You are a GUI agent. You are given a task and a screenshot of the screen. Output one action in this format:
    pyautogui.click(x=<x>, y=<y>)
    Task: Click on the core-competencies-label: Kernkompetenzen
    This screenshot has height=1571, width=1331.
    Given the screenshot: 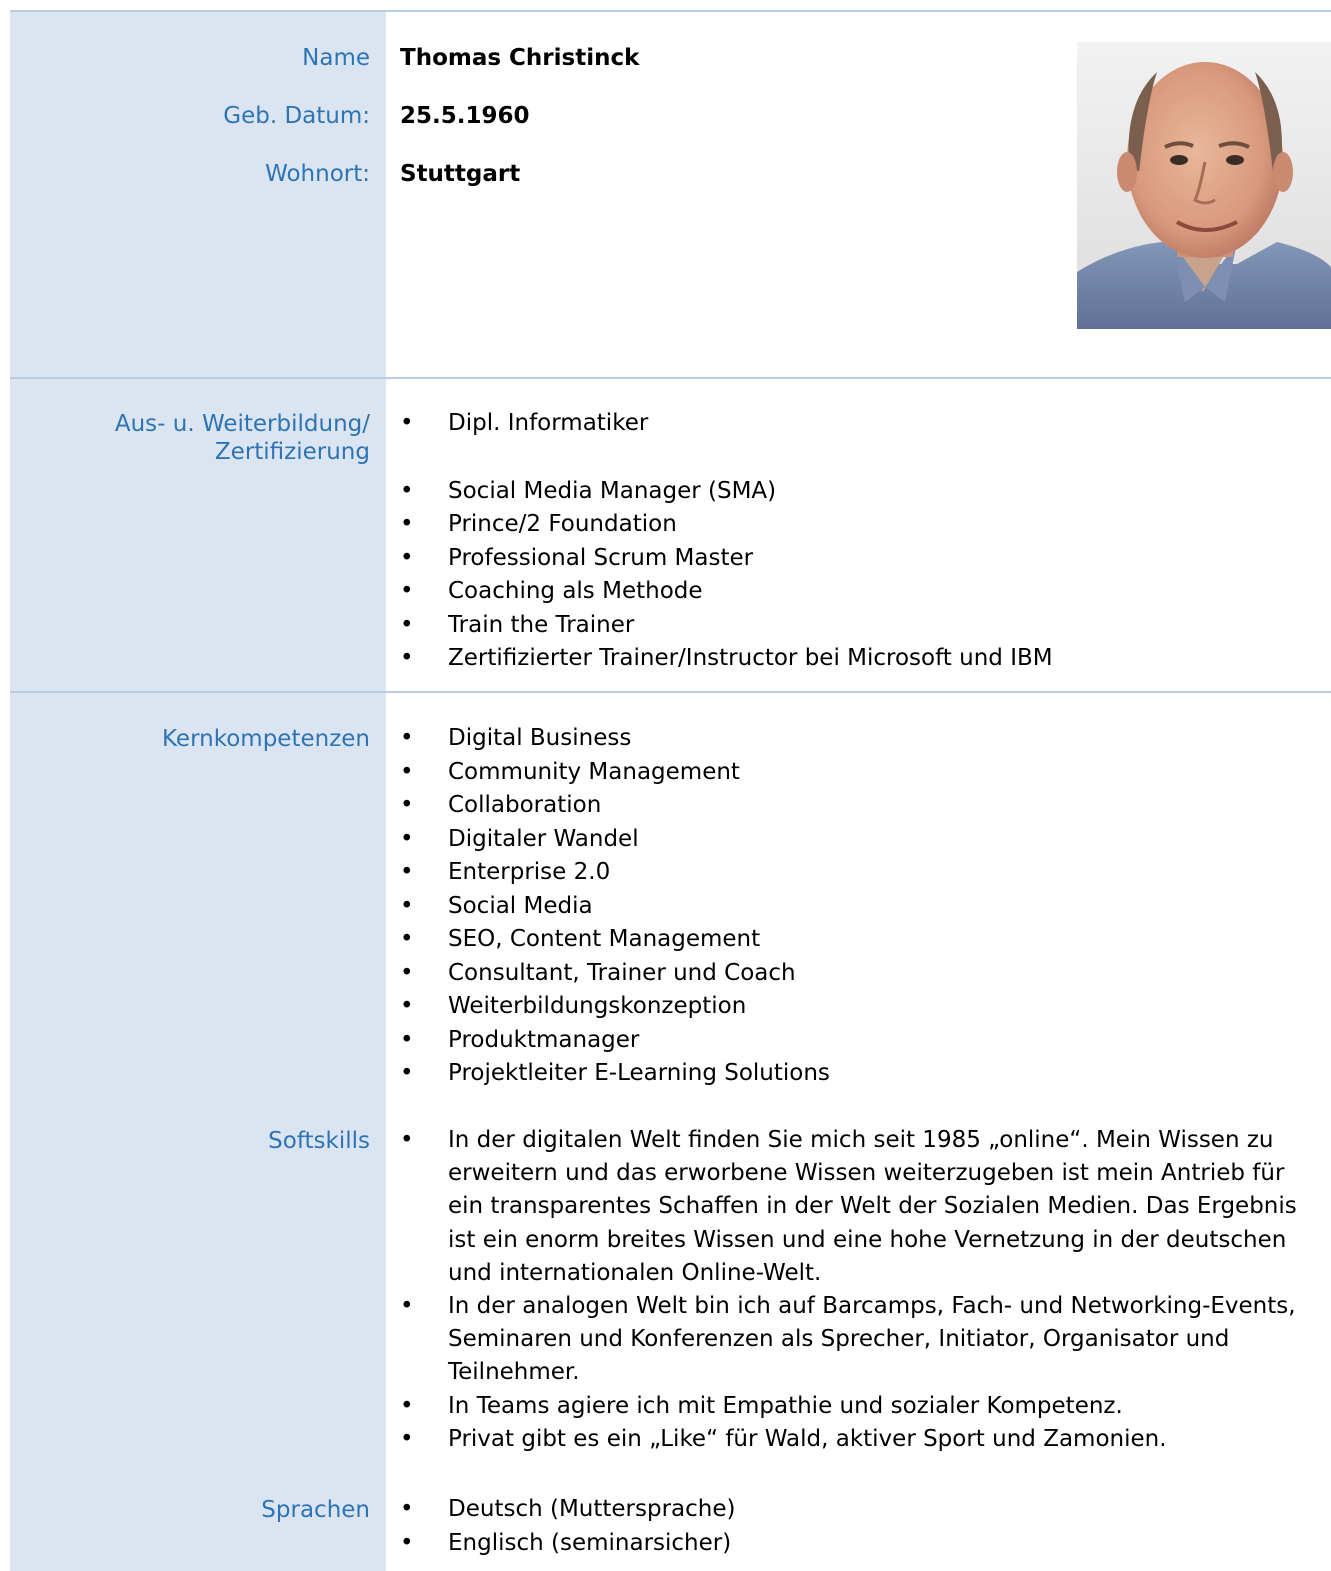 What is the action you would take?
    pyautogui.click(x=266, y=739)
    